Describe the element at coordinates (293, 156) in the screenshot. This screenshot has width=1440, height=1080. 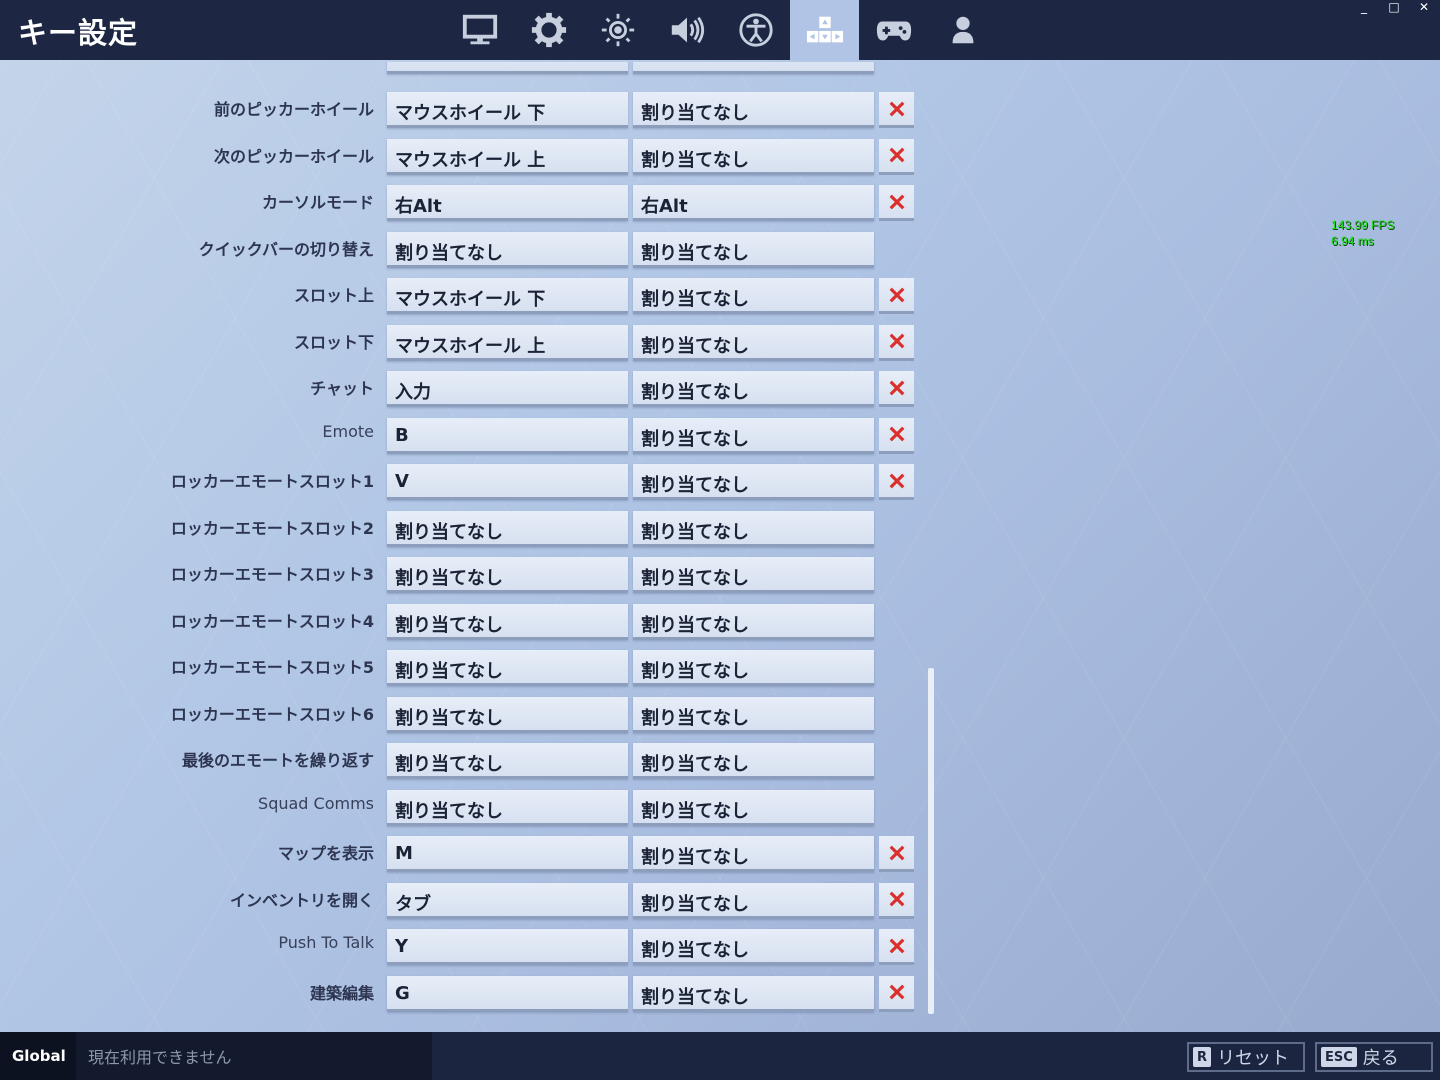
I see `action-label: 次のピッカーホイール` at that location.